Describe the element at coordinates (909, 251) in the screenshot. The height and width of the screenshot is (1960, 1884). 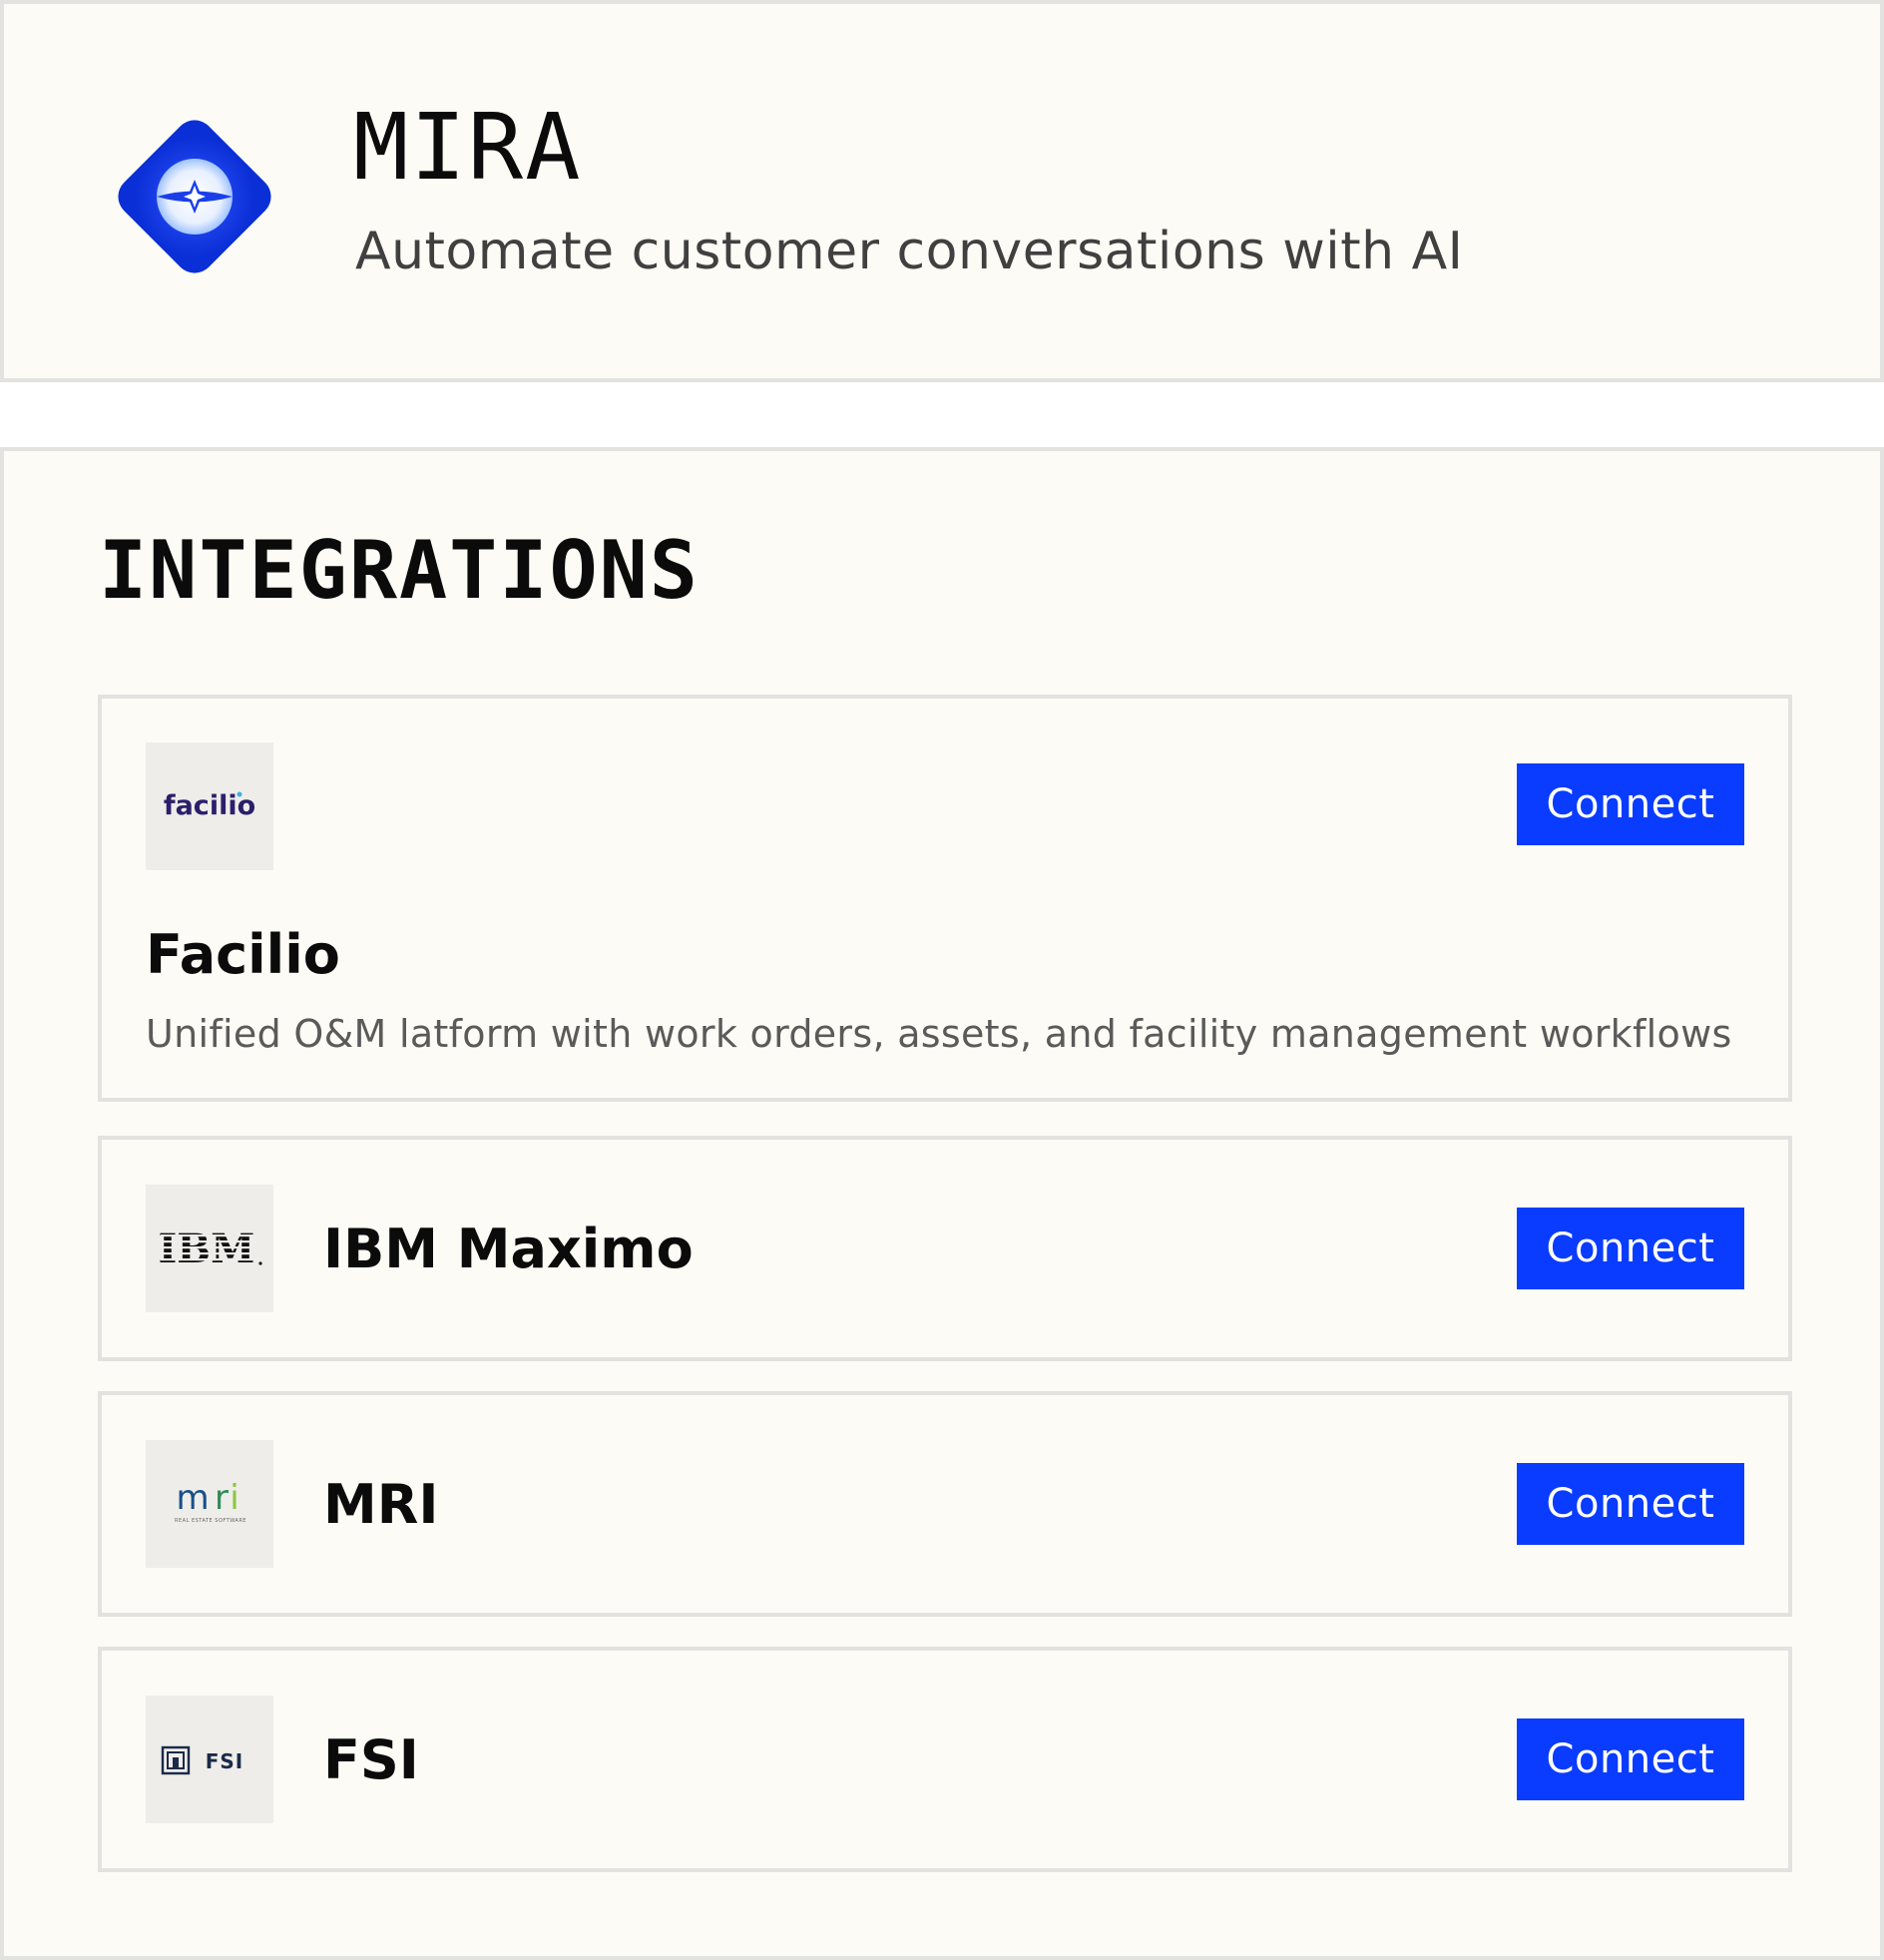
I see `app-subtitle: Automate customer conversations with AI` at that location.